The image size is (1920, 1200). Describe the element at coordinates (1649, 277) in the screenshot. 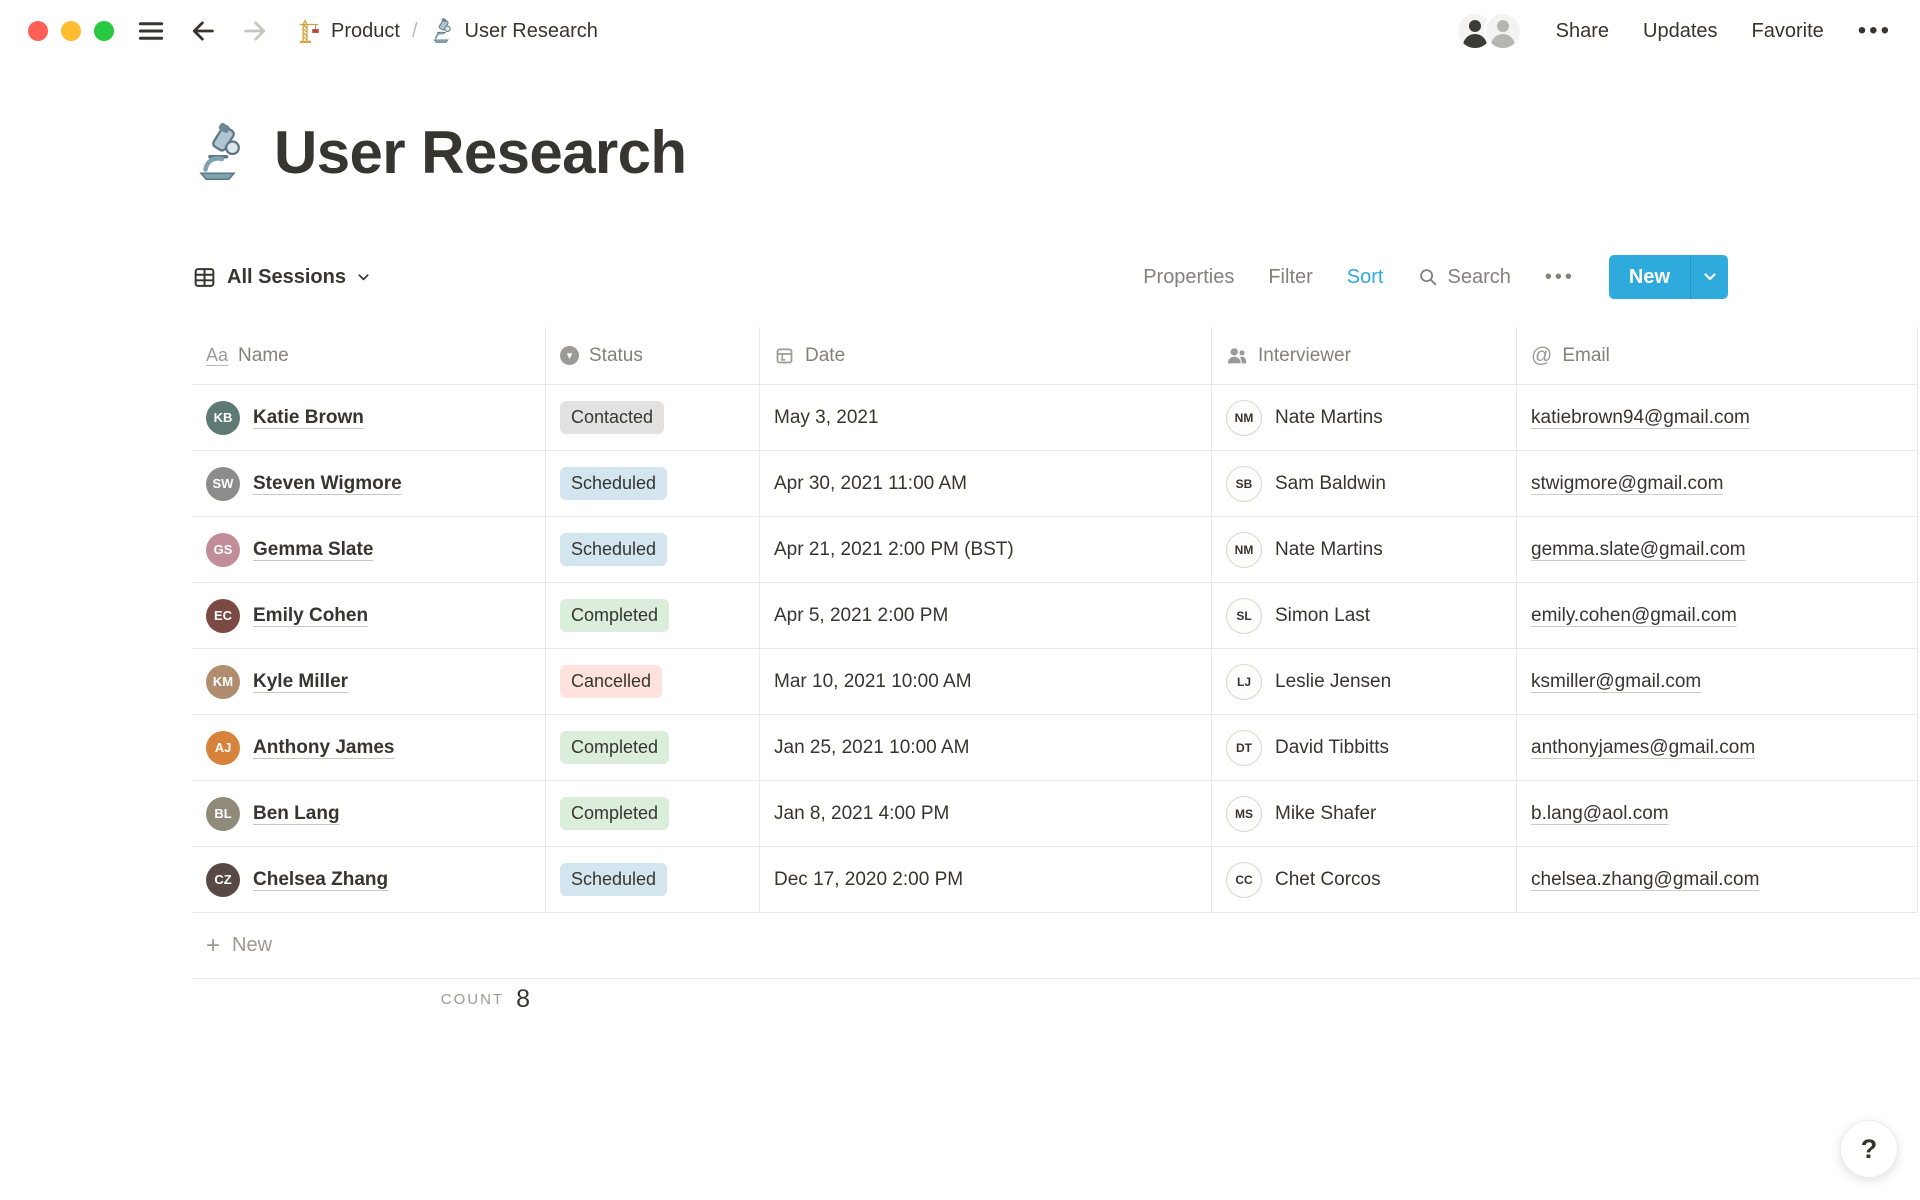

I see `new-button: New` at that location.